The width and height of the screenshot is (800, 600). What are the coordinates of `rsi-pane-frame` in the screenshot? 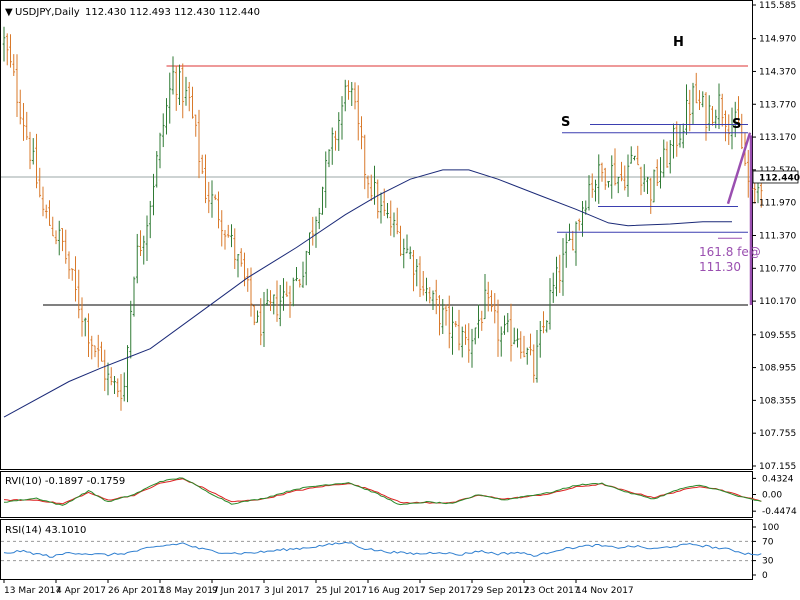 It's located at (376, 549).